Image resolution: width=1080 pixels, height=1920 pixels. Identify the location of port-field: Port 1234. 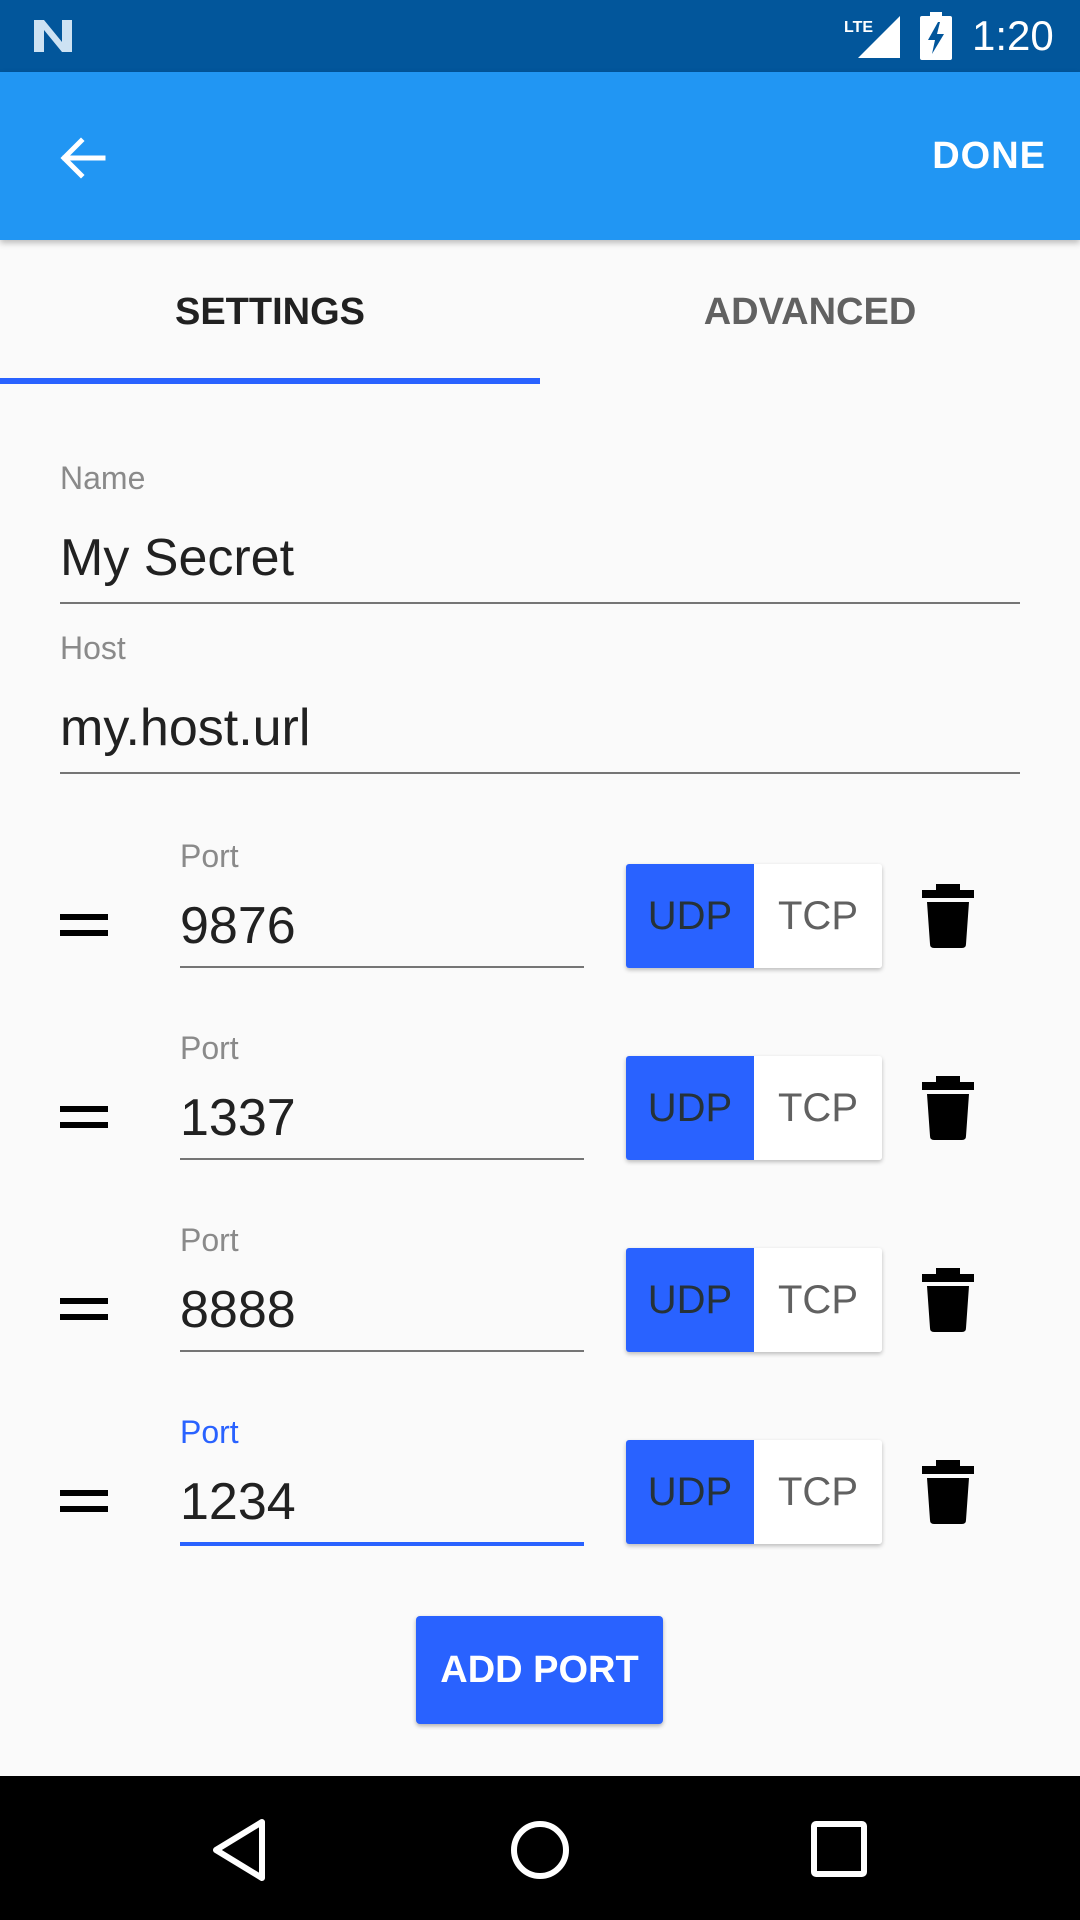
(382, 1478).